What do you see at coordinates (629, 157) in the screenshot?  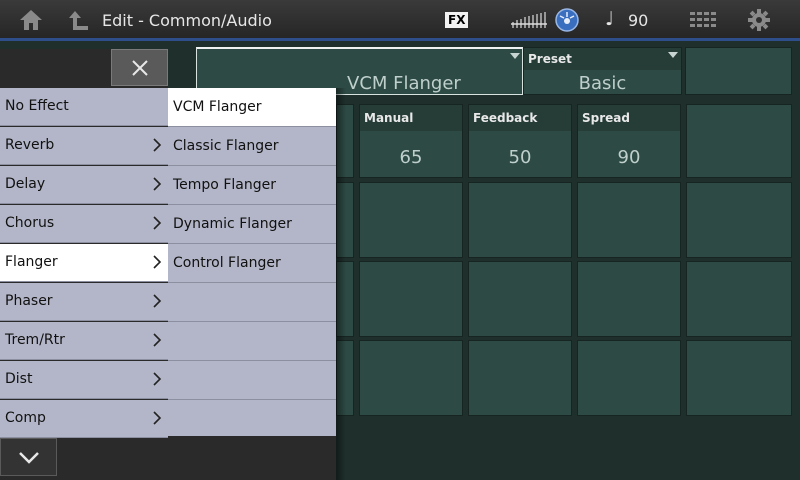 I see `param-value: 90` at bounding box center [629, 157].